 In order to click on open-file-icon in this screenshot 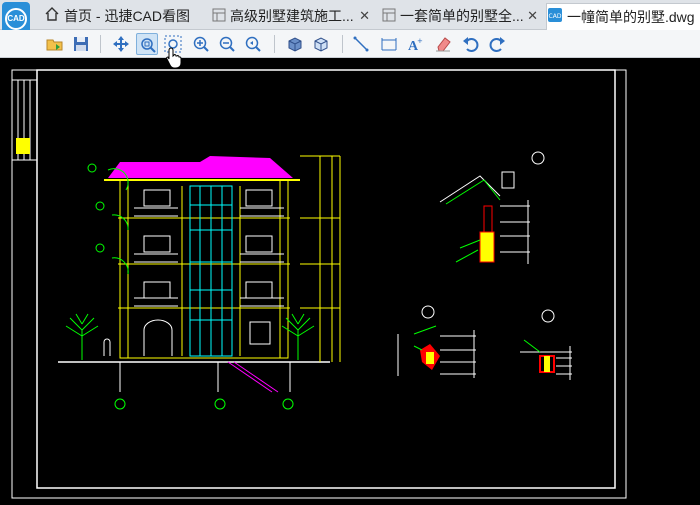, I will do `click(55, 44)`.